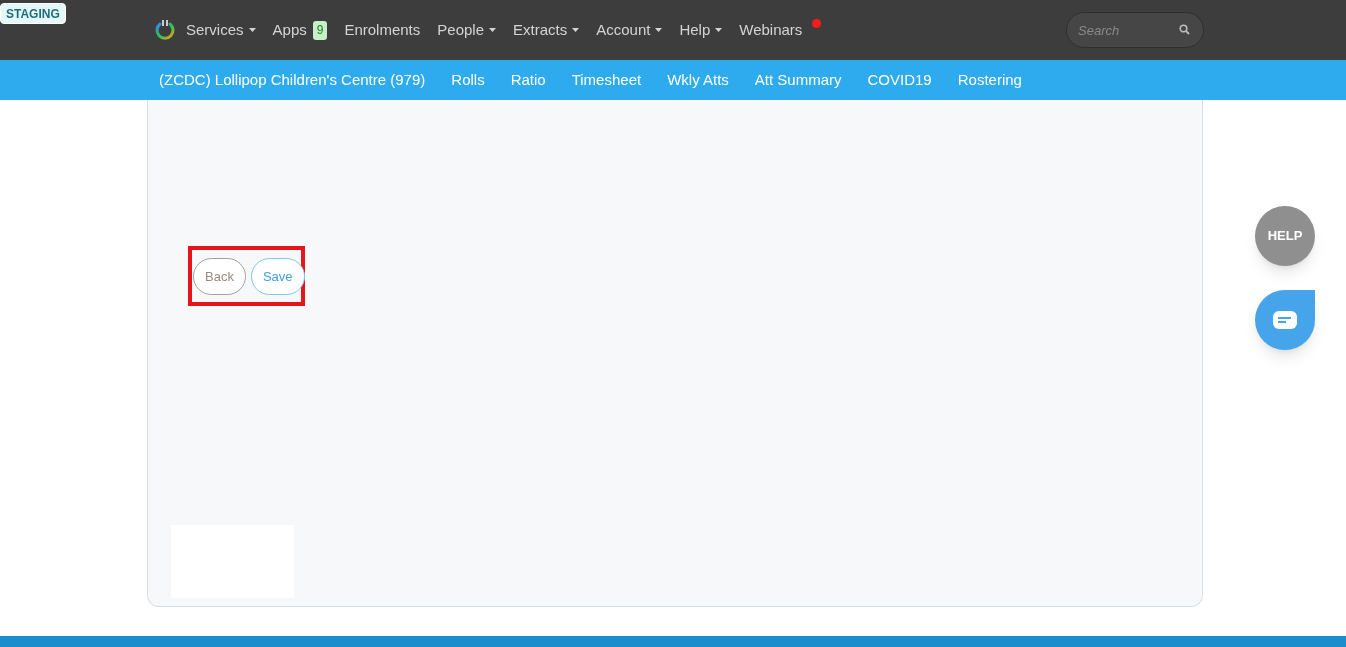  Describe the element at coordinates (292, 80) in the screenshot. I see `subnav-link: (ZCDC) Lollipop Children's Centre (979)` at that location.